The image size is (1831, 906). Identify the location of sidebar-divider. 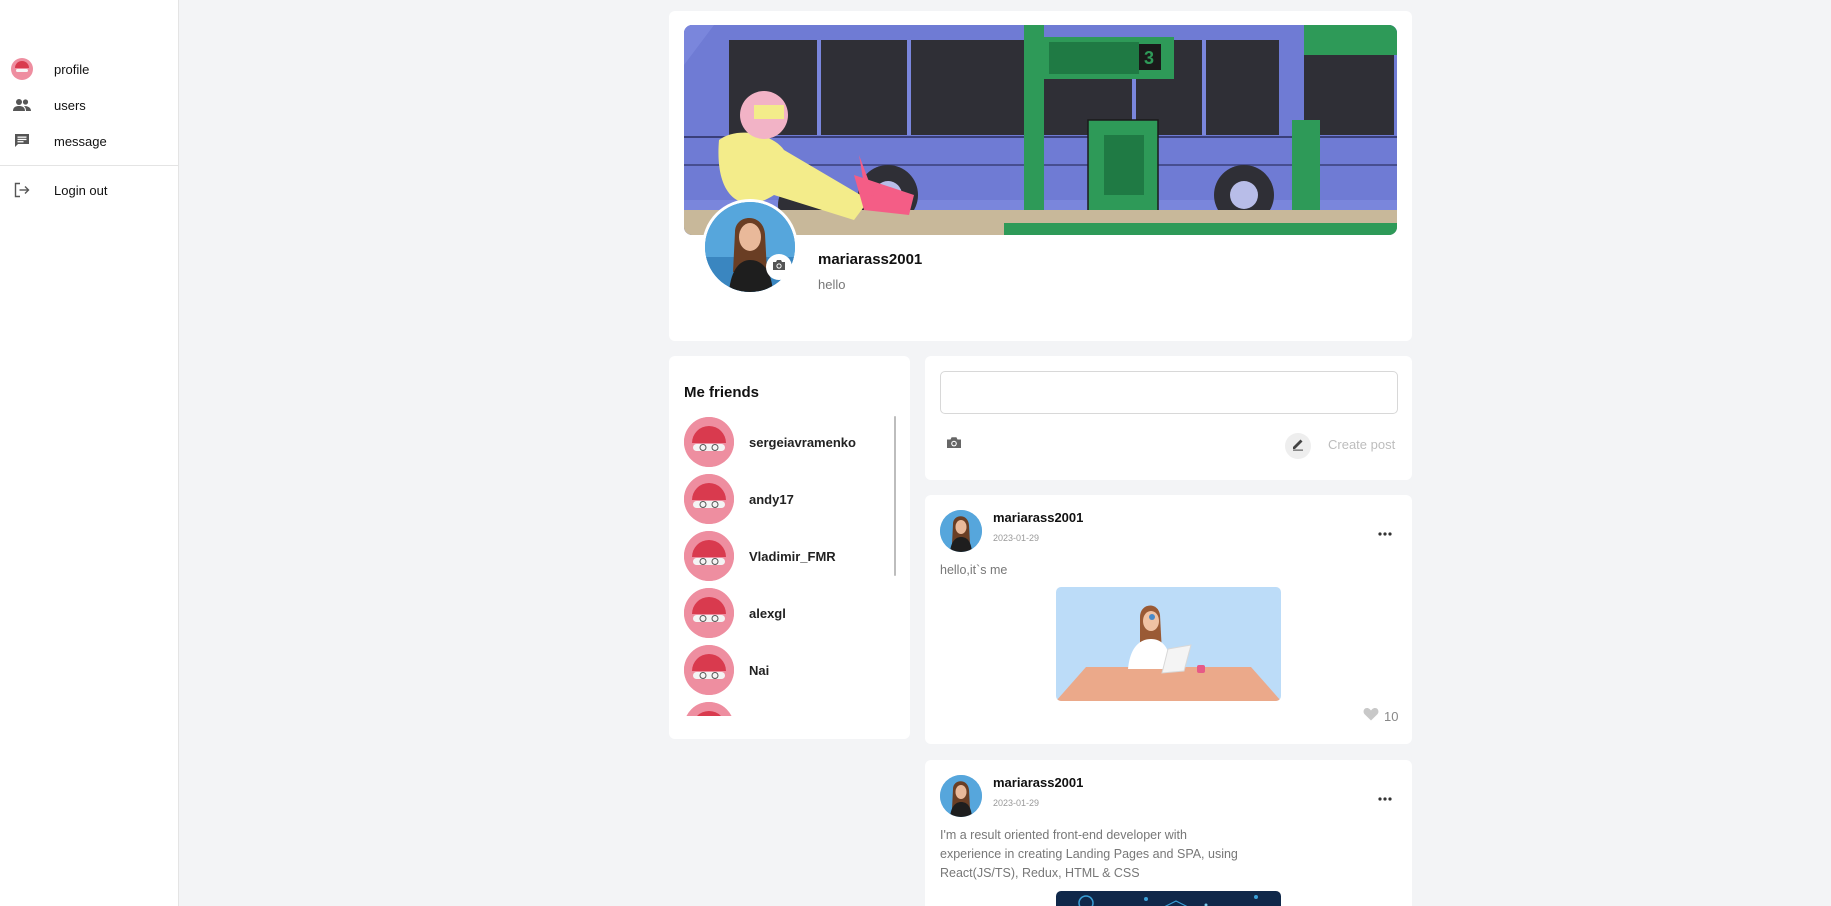
(89, 165).